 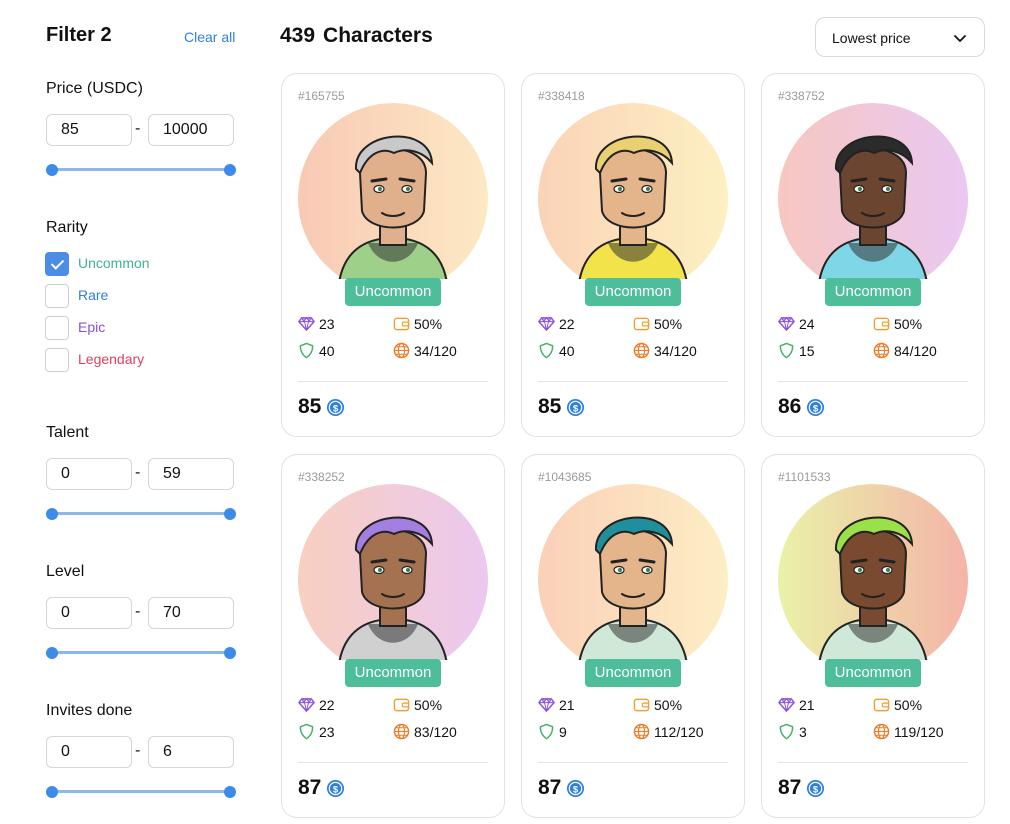 I want to click on gems-stat: 23, so click(x=343, y=324).